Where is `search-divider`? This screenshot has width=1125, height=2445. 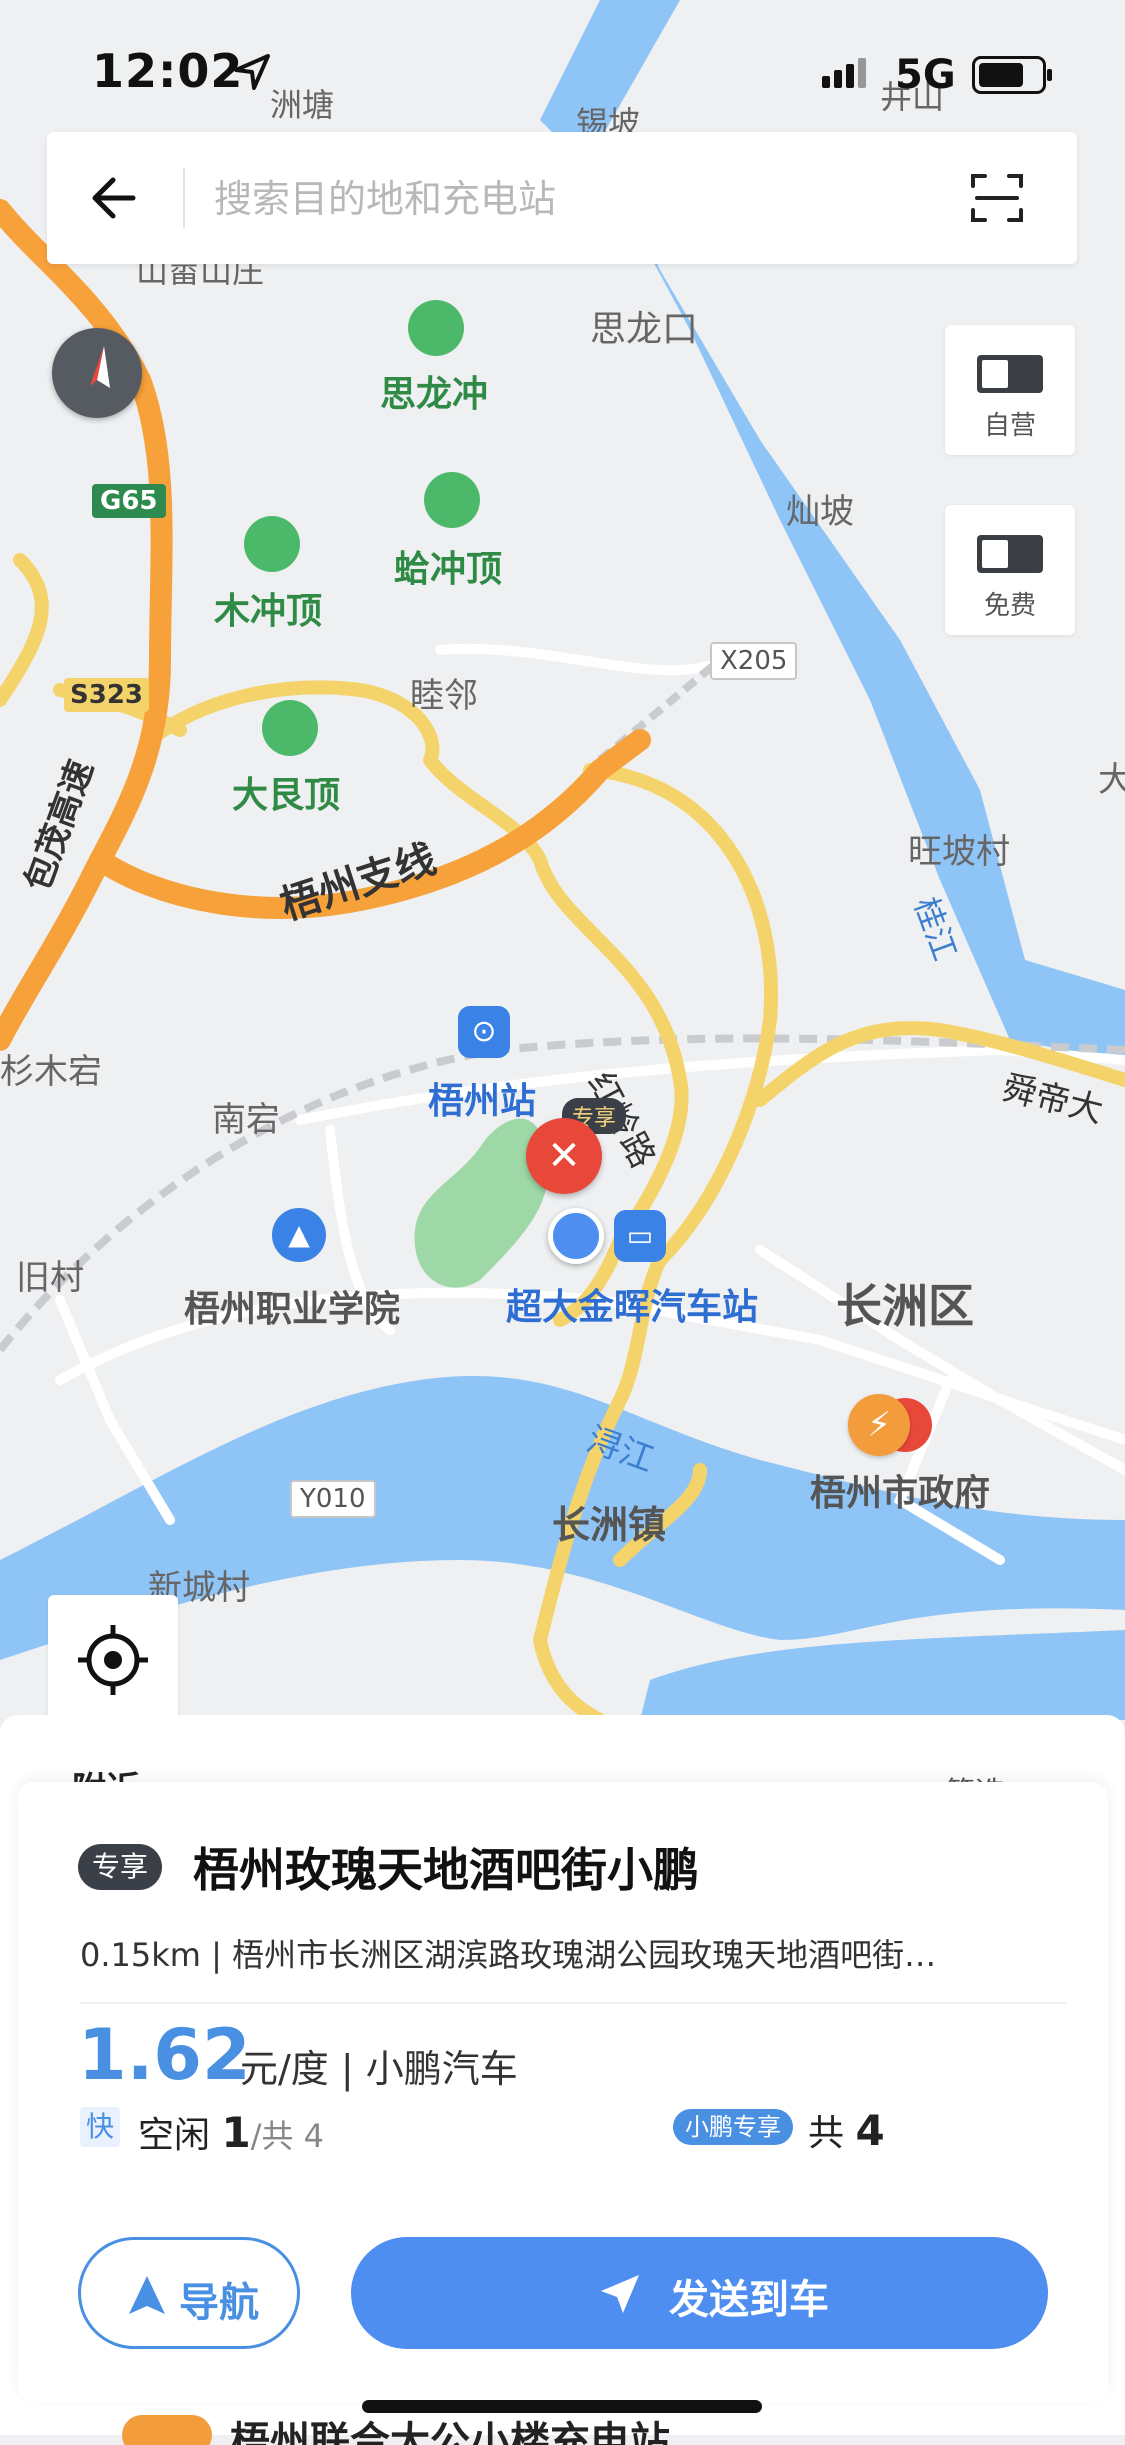 search-divider is located at coordinates (184, 198).